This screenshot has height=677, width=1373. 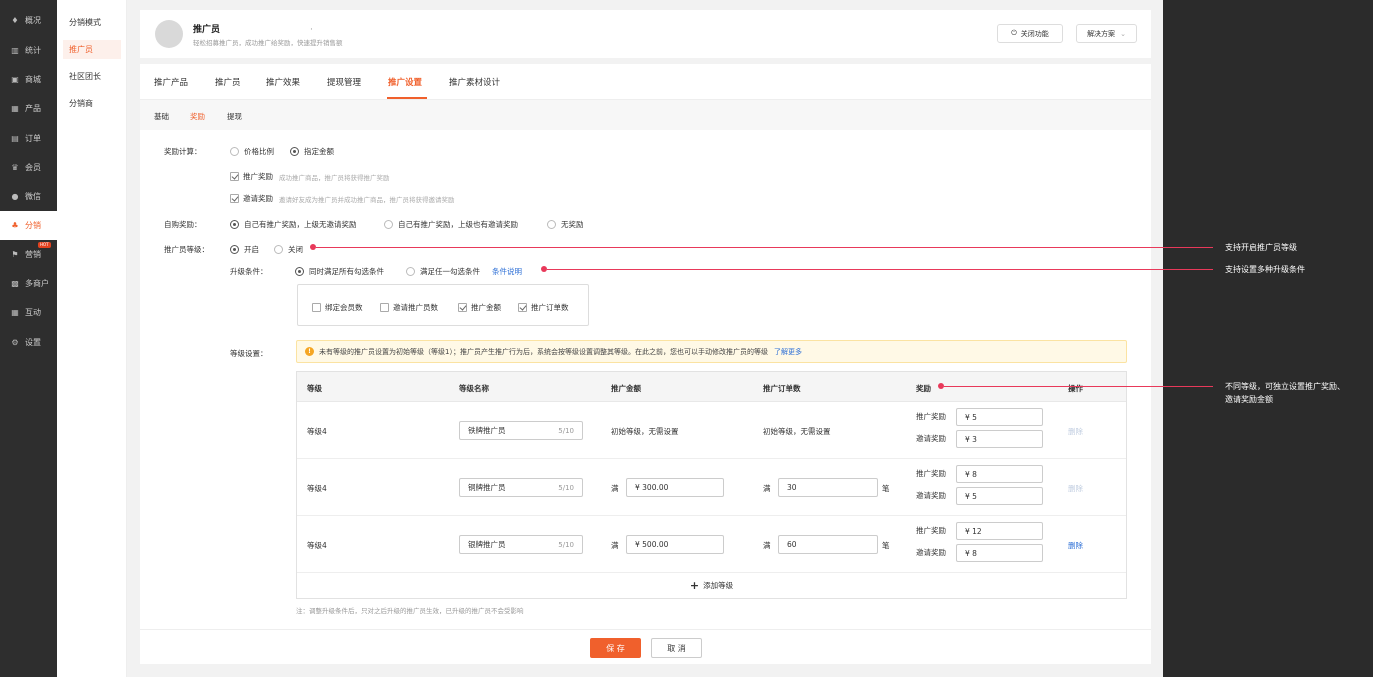 I want to click on radio-upgrade-all: 同时满足所有勾选条件, so click(x=339, y=271).